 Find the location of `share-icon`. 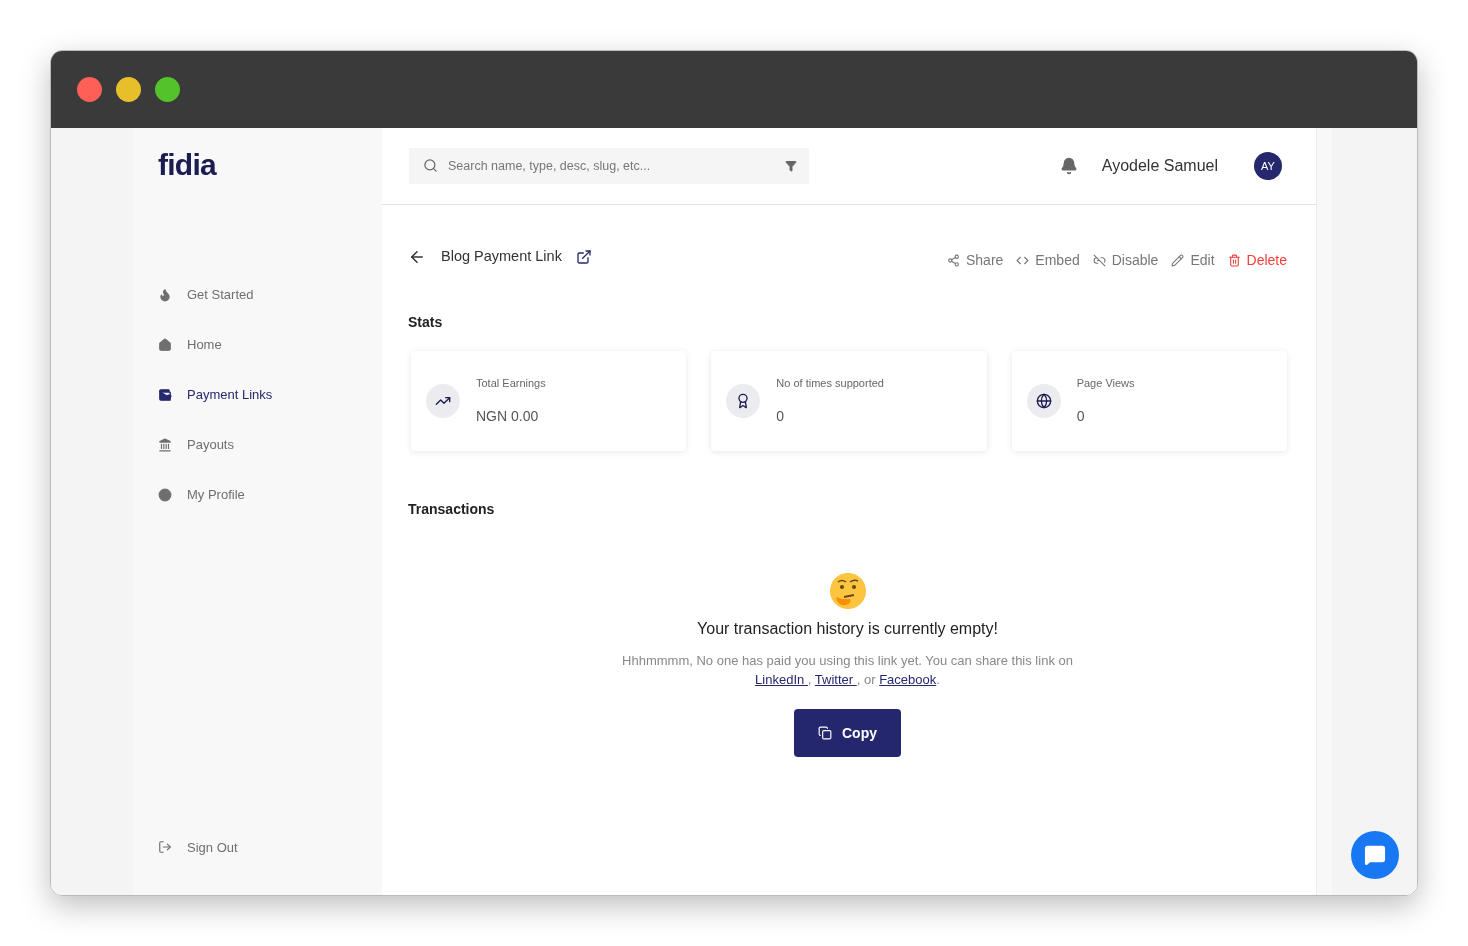

share-icon is located at coordinates (953, 260).